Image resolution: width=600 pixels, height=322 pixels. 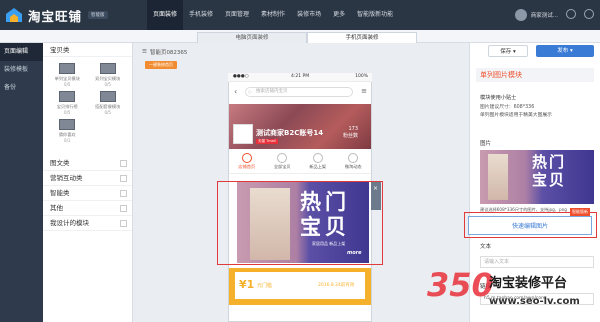 I want to click on module-double-item: 双列宝贝模块 0/5, so click(x=108, y=75).